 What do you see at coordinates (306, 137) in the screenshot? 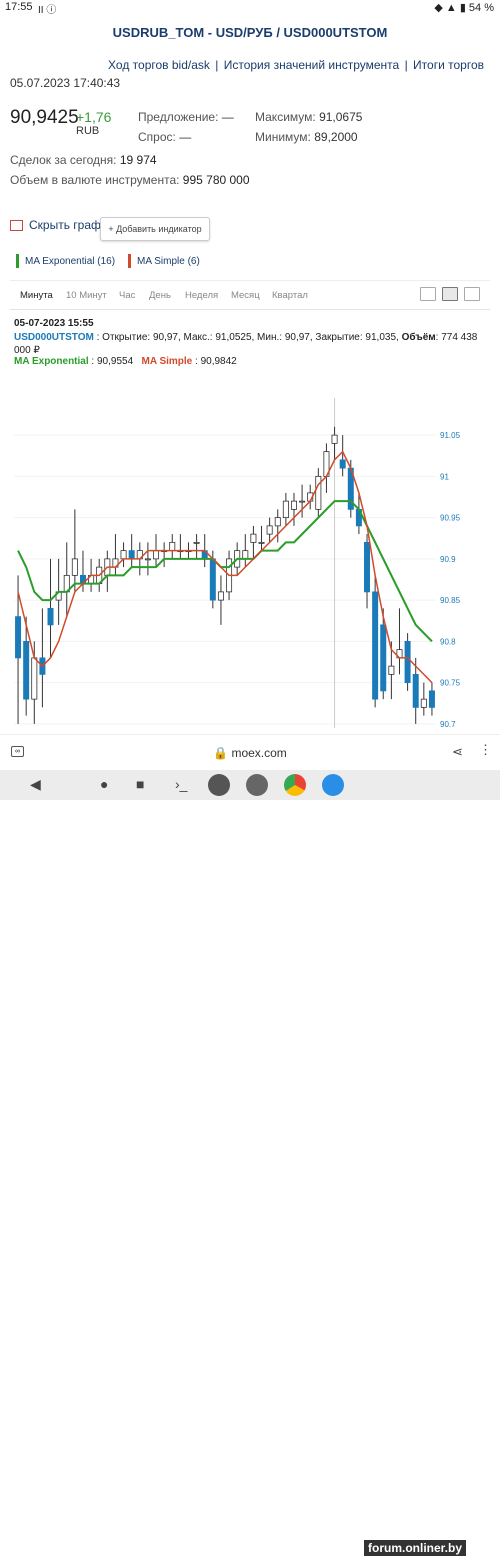
I see `min-row: Минимум: 89,2000` at bounding box center [306, 137].